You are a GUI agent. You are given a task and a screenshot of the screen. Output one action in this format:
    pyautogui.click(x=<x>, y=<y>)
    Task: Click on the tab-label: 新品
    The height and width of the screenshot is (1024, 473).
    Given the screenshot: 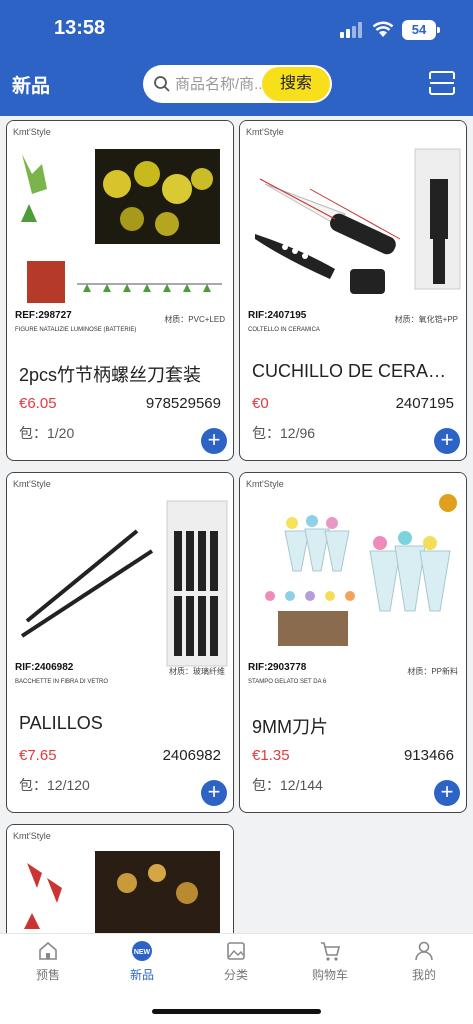 What is the action you would take?
    pyautogui.click(x=141, y=975)
    